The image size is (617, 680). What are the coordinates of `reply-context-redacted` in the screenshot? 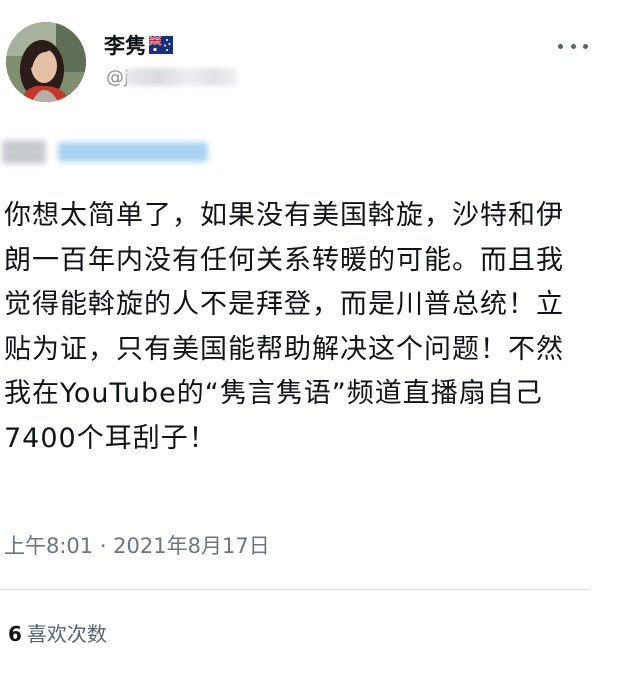 It's located at (107, 152).